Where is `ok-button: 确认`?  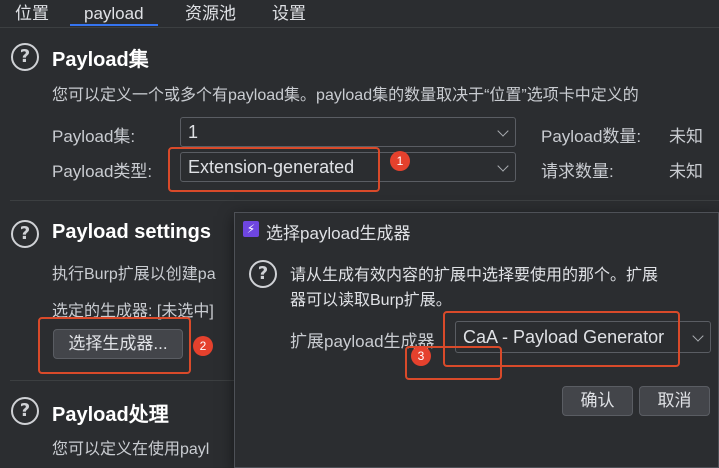
ok-button: 确认 is located at coordinates (597, 401).